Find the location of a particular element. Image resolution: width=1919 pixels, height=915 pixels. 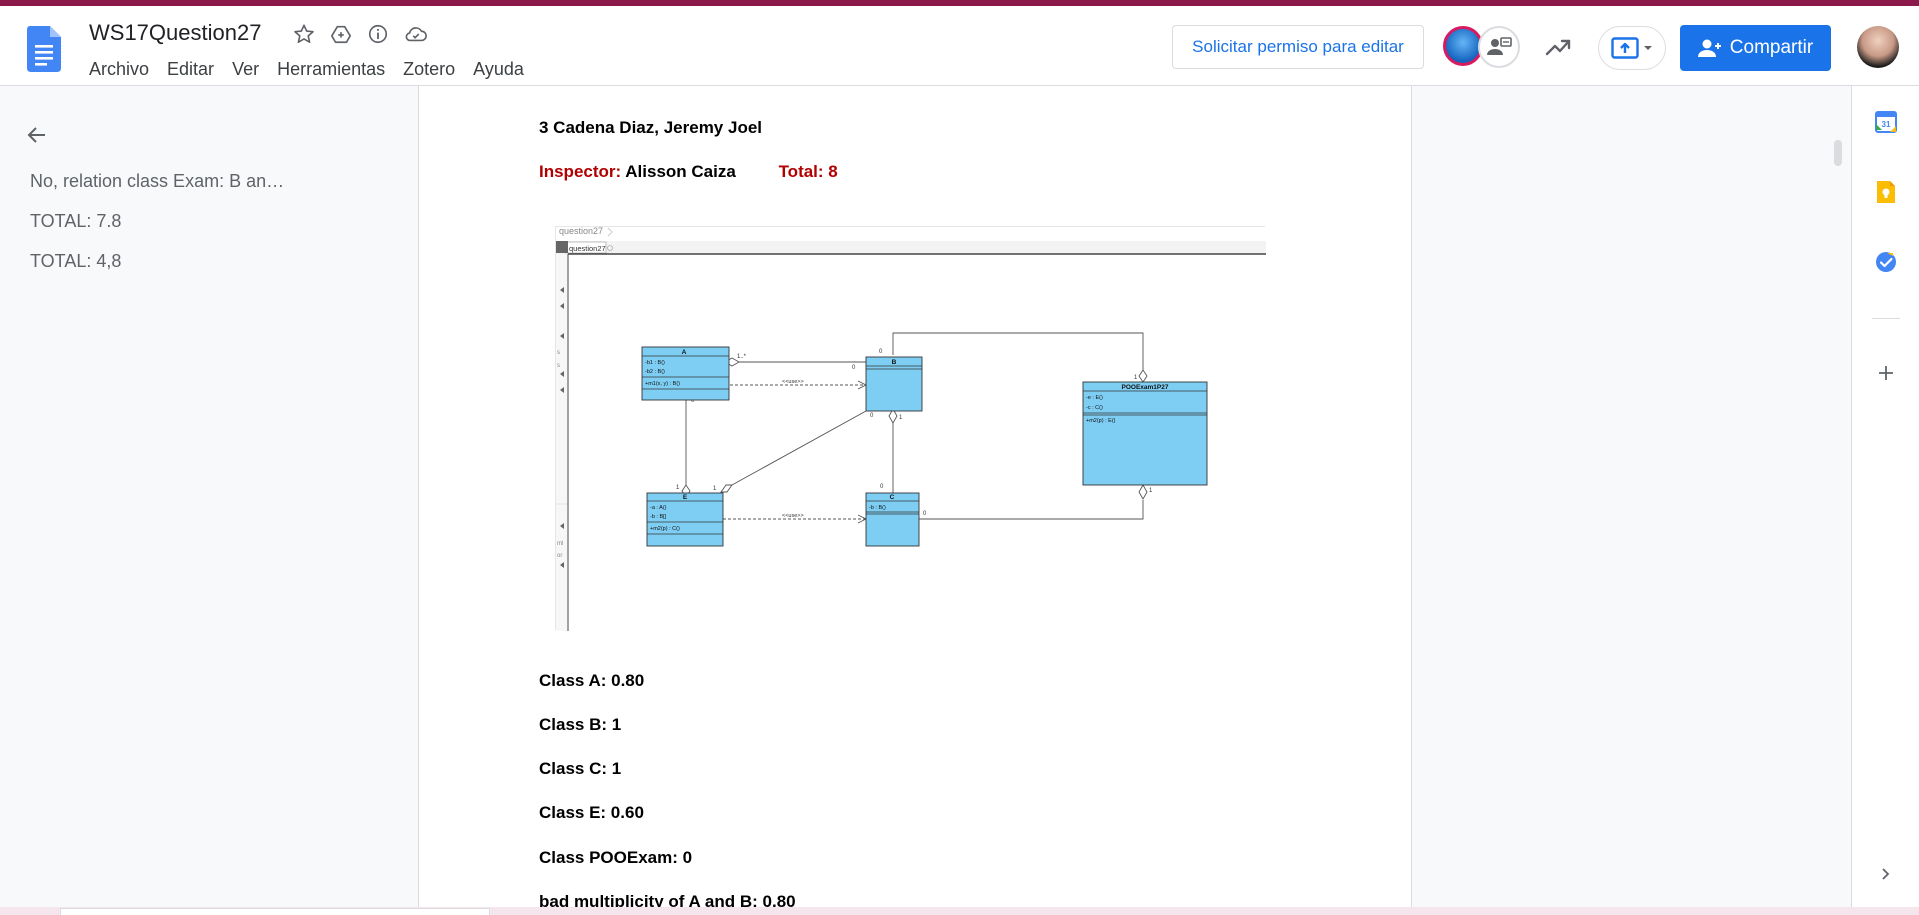

menu-ayuda: Ayuda is located at coordinates (498, 69).